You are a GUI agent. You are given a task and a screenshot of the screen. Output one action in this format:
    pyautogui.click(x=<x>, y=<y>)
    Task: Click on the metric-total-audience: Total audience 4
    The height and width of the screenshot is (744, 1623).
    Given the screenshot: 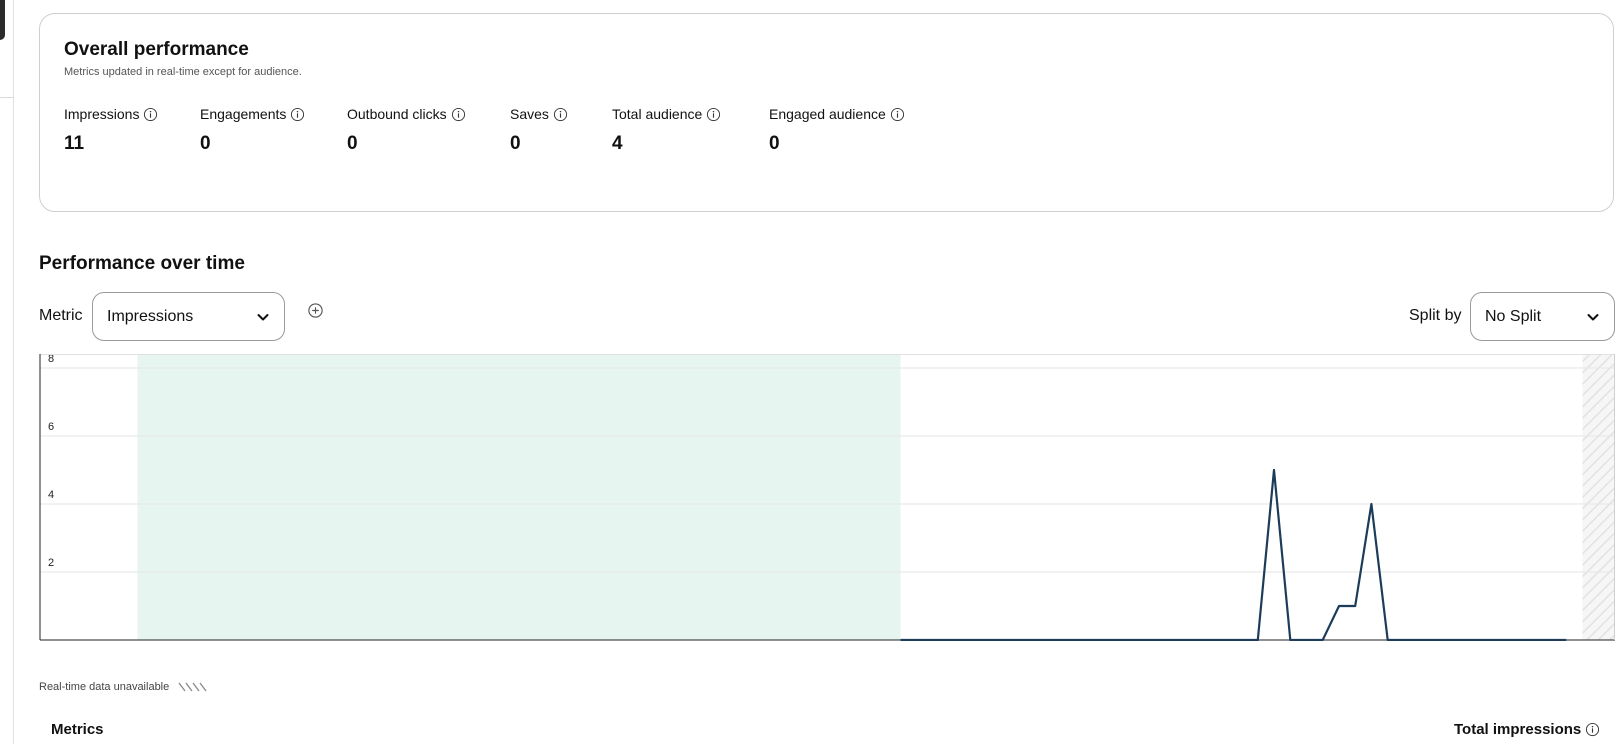 What is the action you would take?
    pyautogui.click(x=666, y=130)
    